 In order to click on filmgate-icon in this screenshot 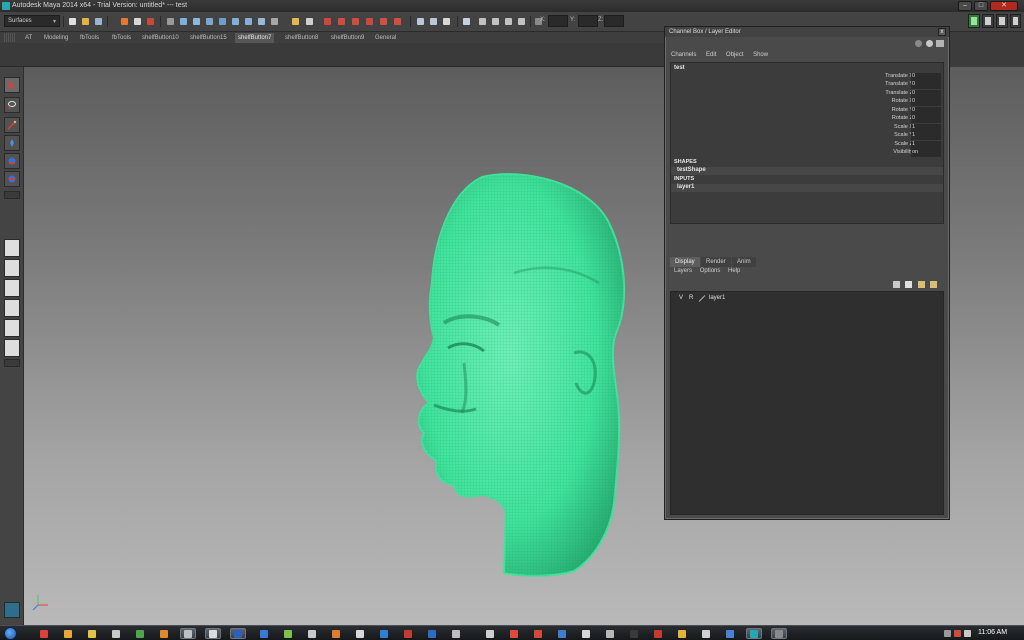, I will do `click(495, 21)`.